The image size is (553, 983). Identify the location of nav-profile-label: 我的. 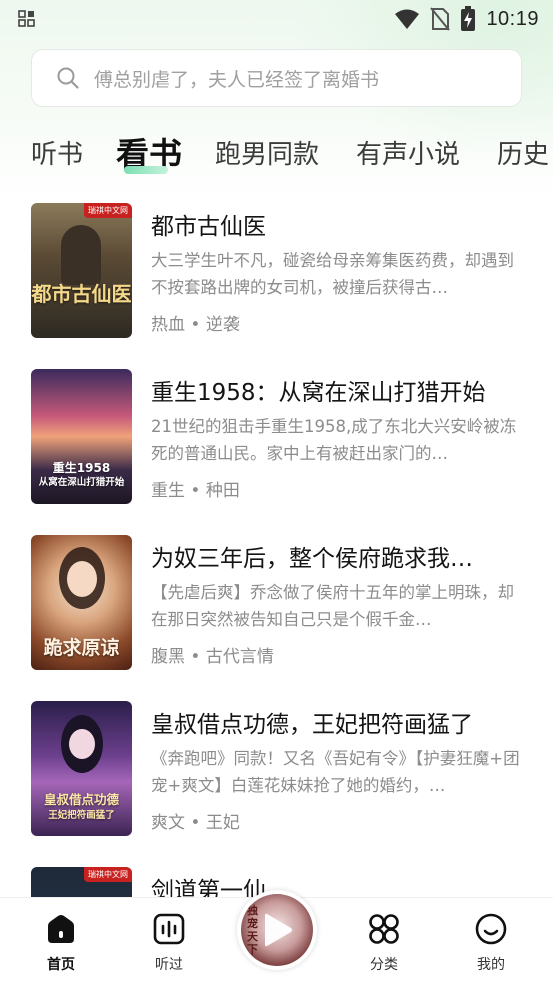
(491, 965).